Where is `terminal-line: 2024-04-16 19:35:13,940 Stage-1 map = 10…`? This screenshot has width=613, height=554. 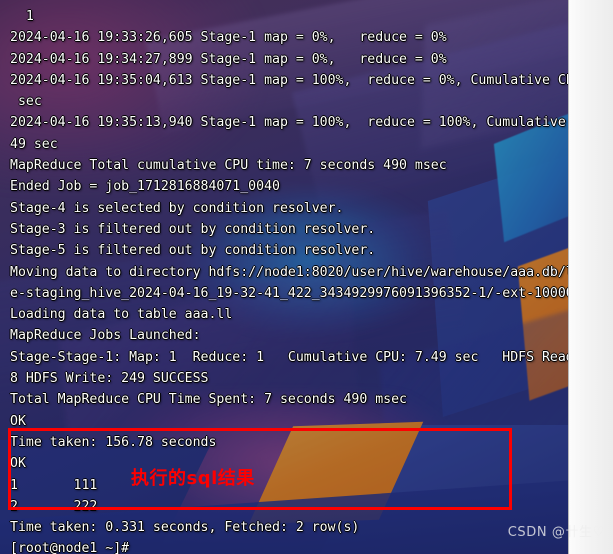
terminal-line: 2024-04-16 19:35:13,940 Stage-1 map = 10… is located at coordinates (289, 123).